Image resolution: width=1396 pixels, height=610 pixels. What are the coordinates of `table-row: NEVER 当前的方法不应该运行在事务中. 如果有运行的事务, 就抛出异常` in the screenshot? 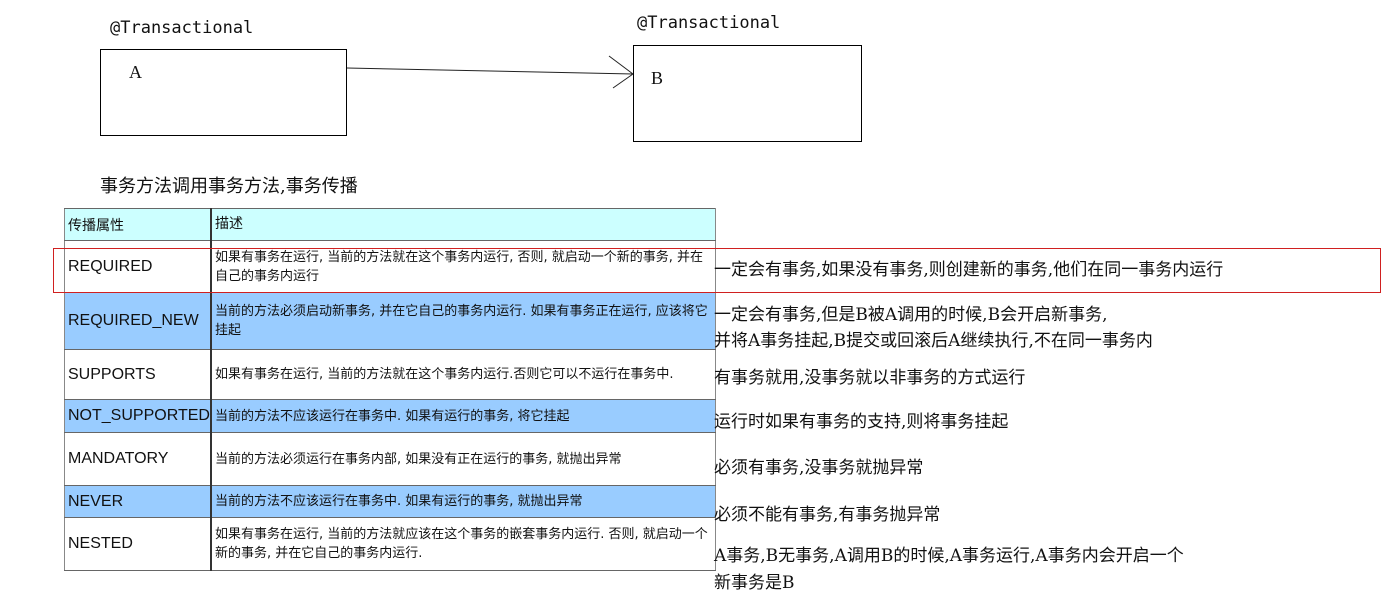 It's located at (389, 501).